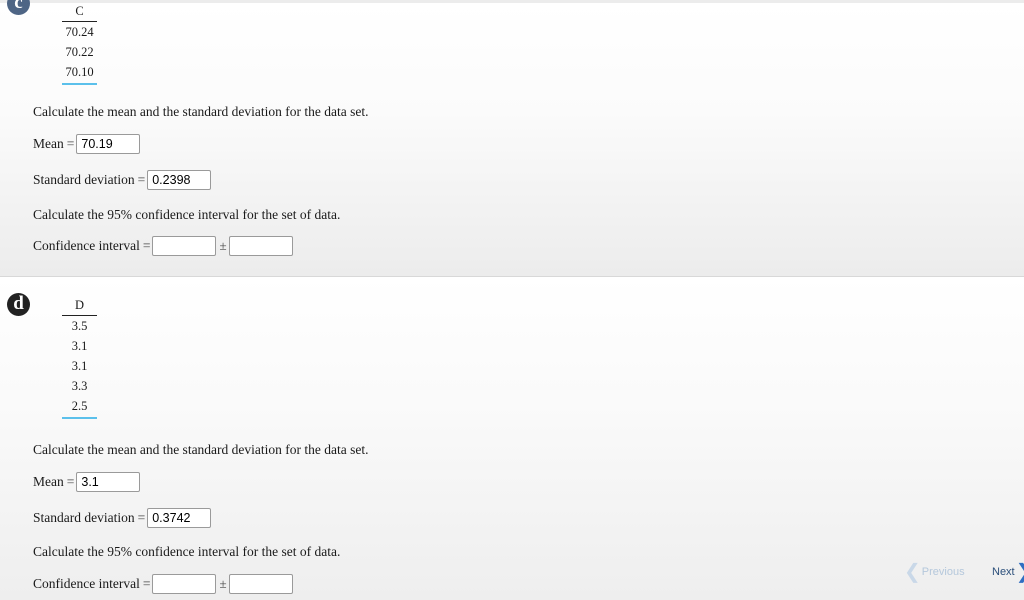 This screenshot has height=600, width=1024. What do you see at coordinates (79, 357) in the screenshot?
I see `data-table-d: D 3.5 3.1 3.1 3.3 2.5` at bounding box center [79, 357].